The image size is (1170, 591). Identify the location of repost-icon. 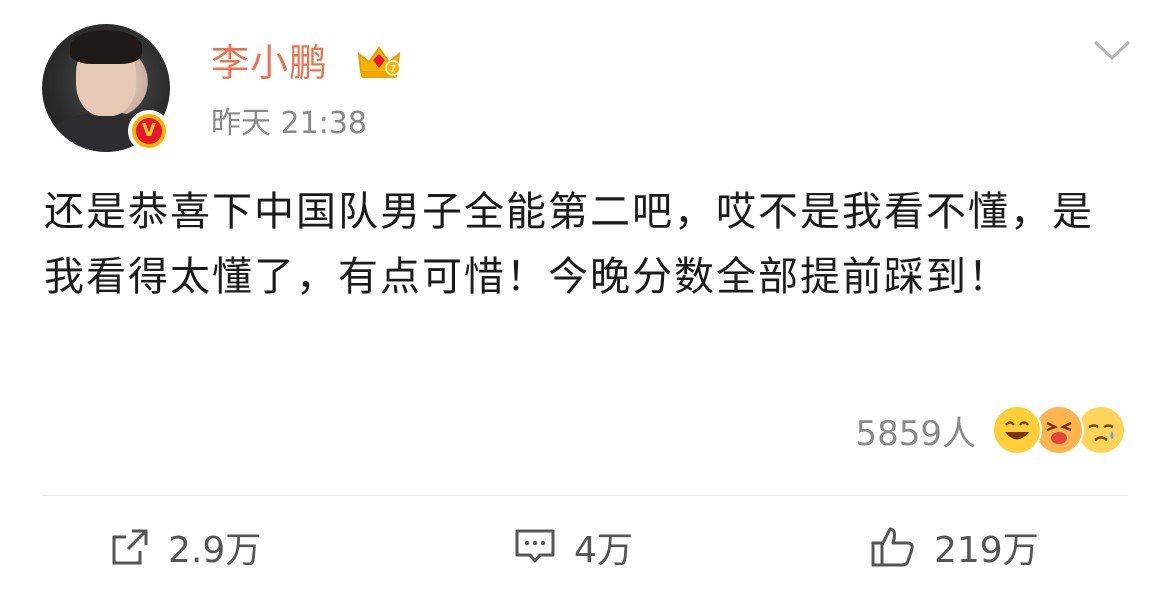
(130, 547).